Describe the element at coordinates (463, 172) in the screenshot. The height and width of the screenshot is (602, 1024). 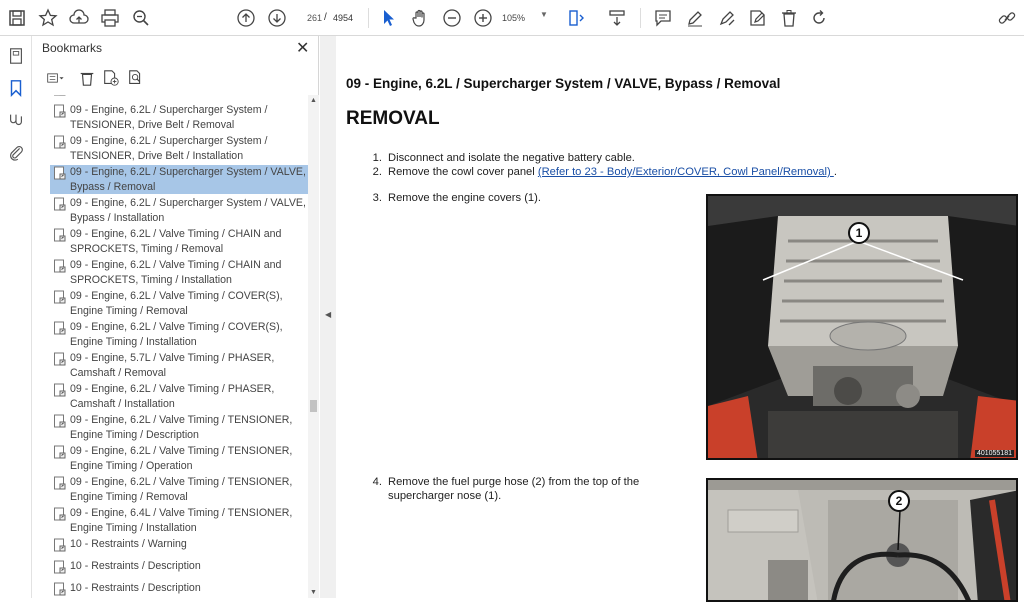
I see `step-text: Remove the cowl cover panel` at that location.